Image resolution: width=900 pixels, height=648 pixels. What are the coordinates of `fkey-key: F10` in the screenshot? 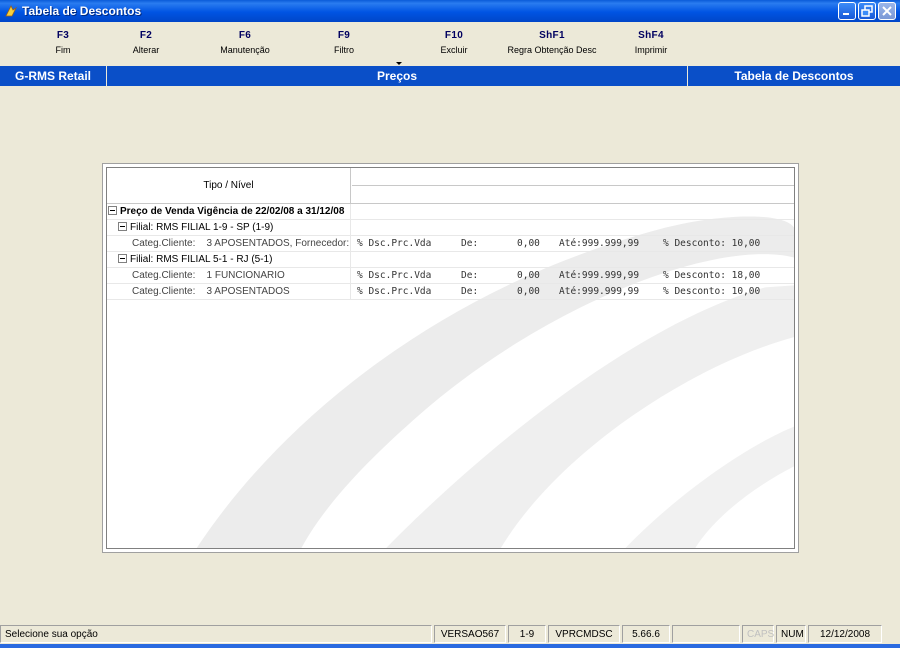 It's located at (454, 35).